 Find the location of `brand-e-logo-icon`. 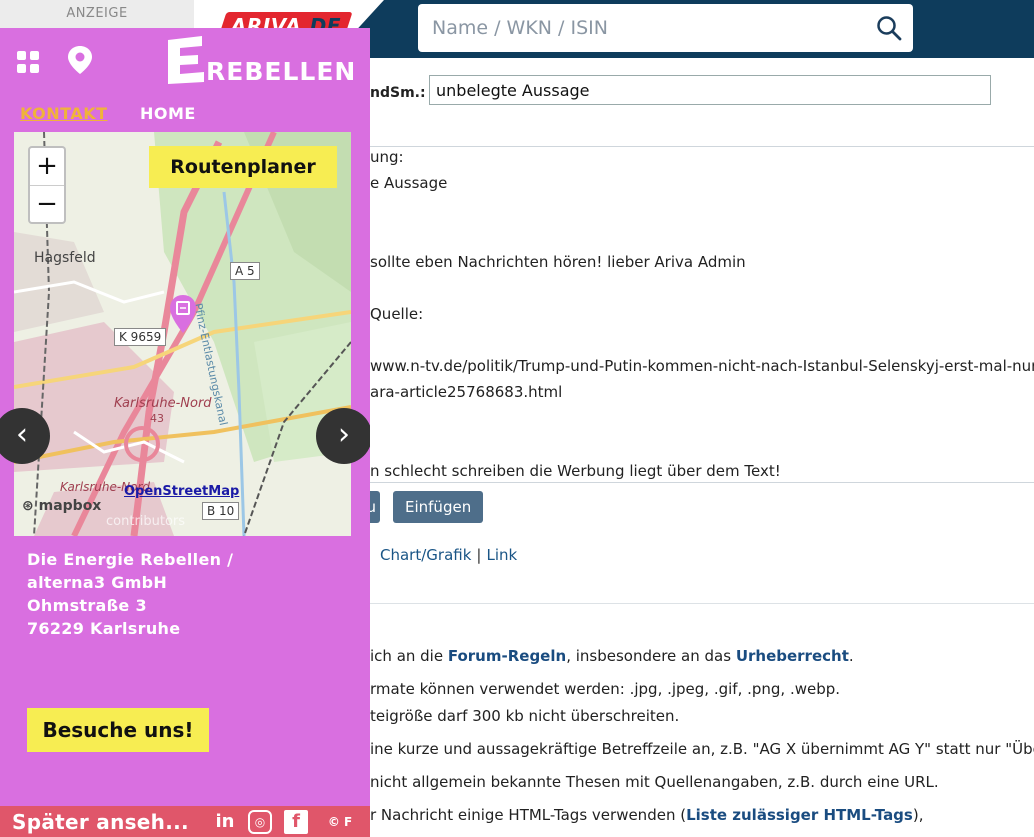

brand-e-logo-icon is located at coordinates (186, 60).